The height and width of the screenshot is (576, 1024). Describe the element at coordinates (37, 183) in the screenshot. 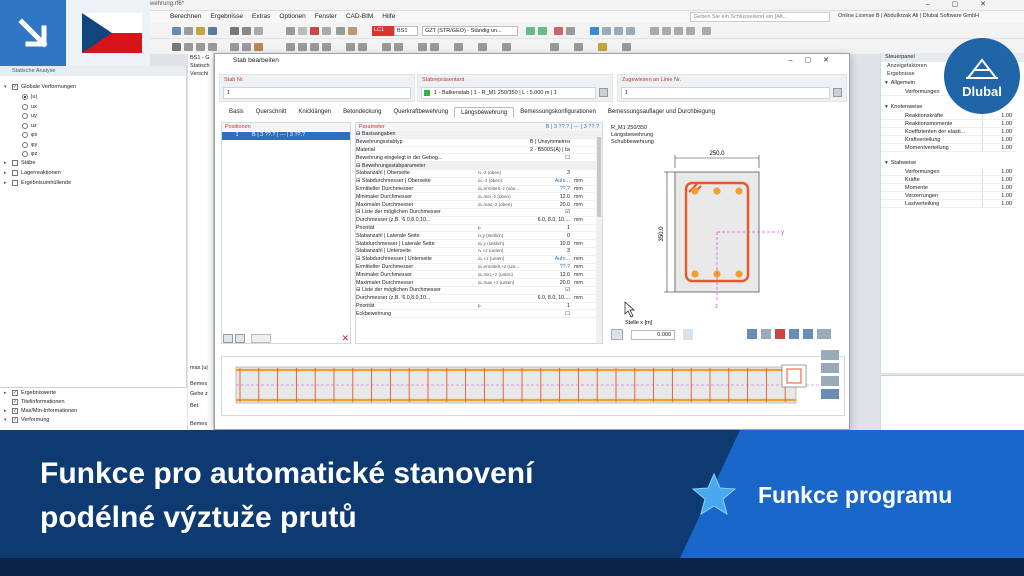

I see `nav-ergebnisumhuellende: ▸ Ergebnisumhüllende` at that location.